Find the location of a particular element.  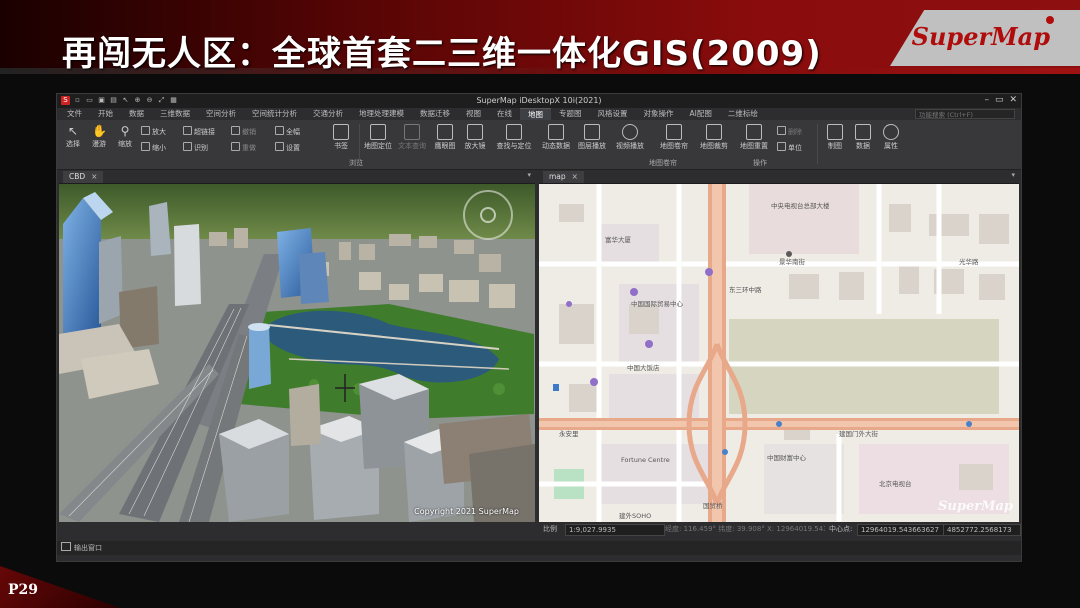

zoom-in-button: 放大 is located at coordinates (153, 131).